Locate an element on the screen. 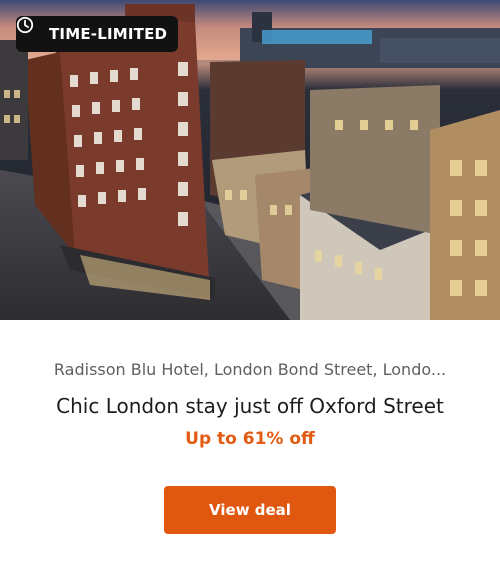  clock-icon is located at coordinates (30, 29).